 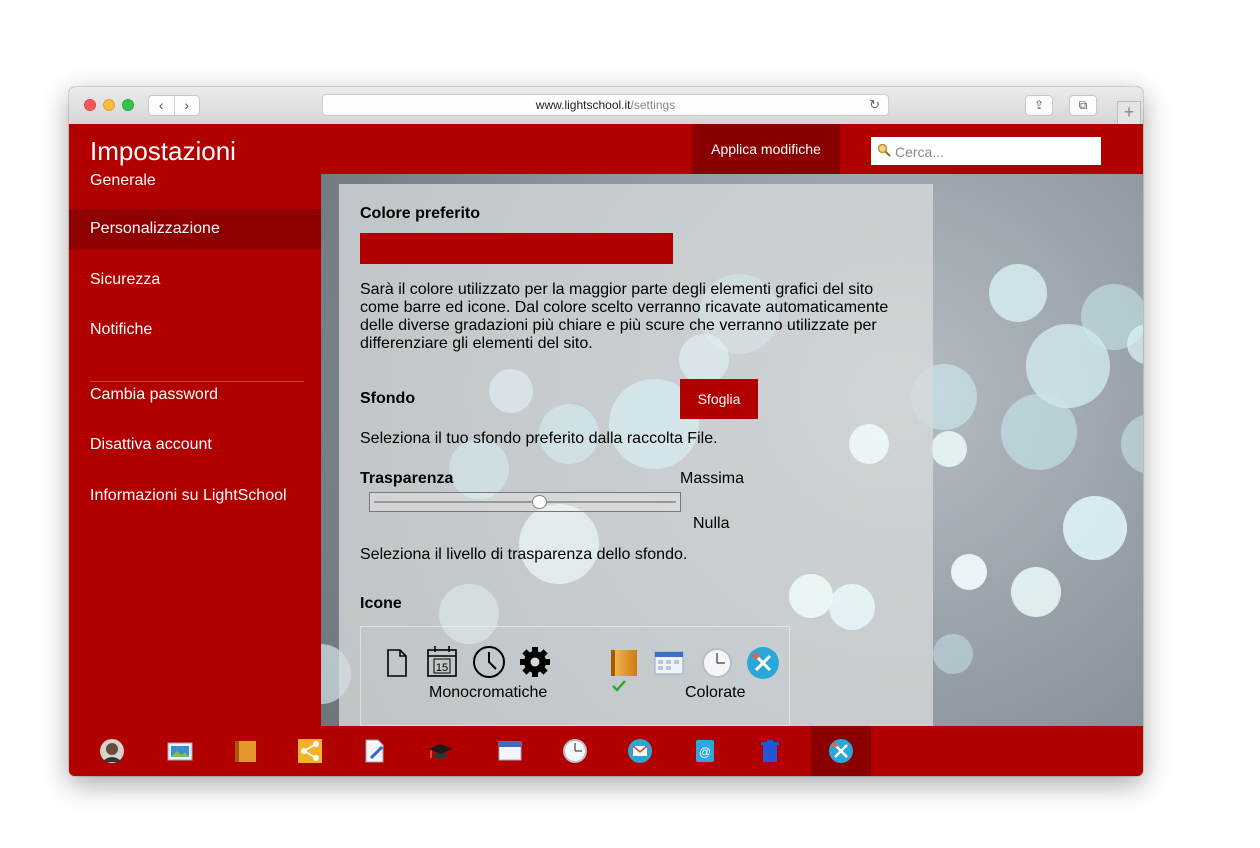 What do you see at coordinates (884, 150) in the screenshot?
I see `search-icon` at bounding box center [884, 150].